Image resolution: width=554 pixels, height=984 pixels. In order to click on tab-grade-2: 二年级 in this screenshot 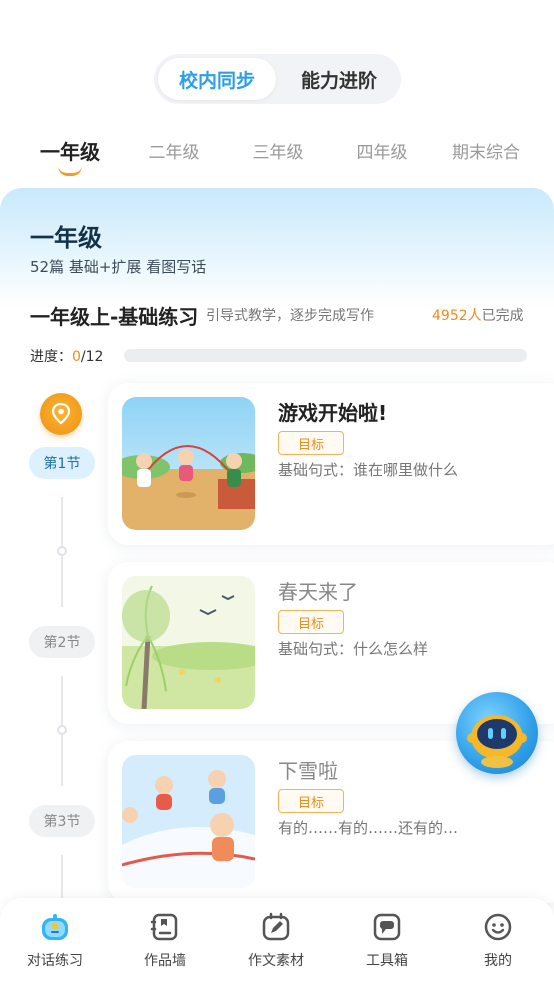, I will do `click(174, 153)`.